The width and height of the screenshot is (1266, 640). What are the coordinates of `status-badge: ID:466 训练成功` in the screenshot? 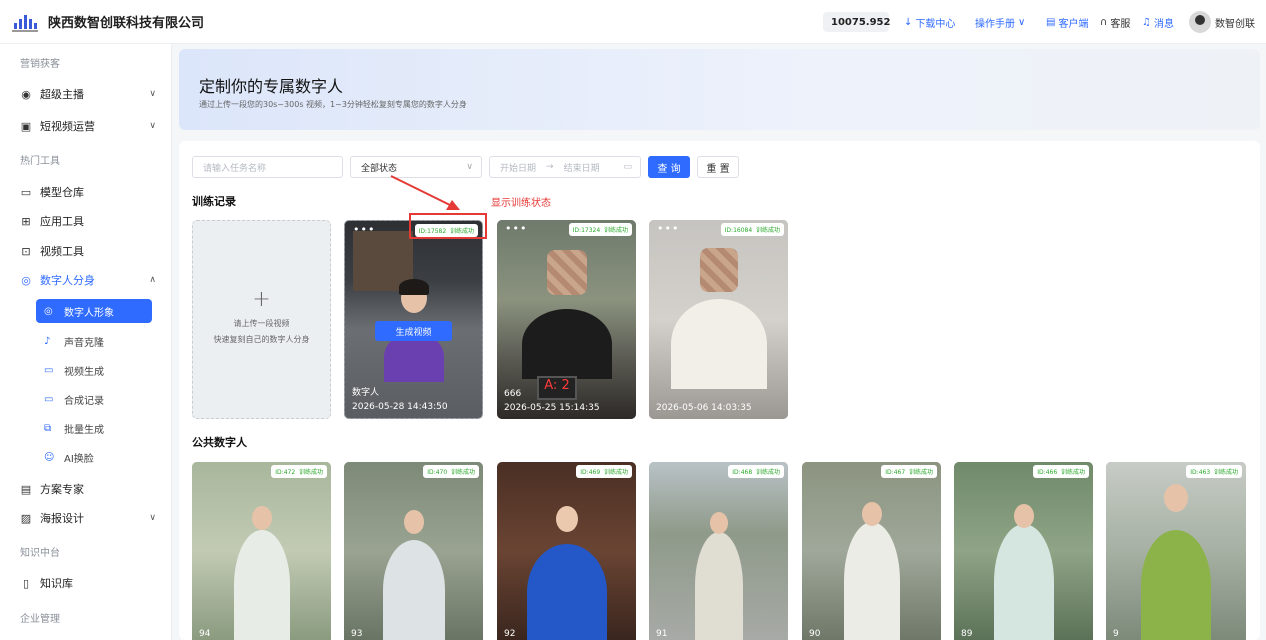 It's located at (1061, 471).